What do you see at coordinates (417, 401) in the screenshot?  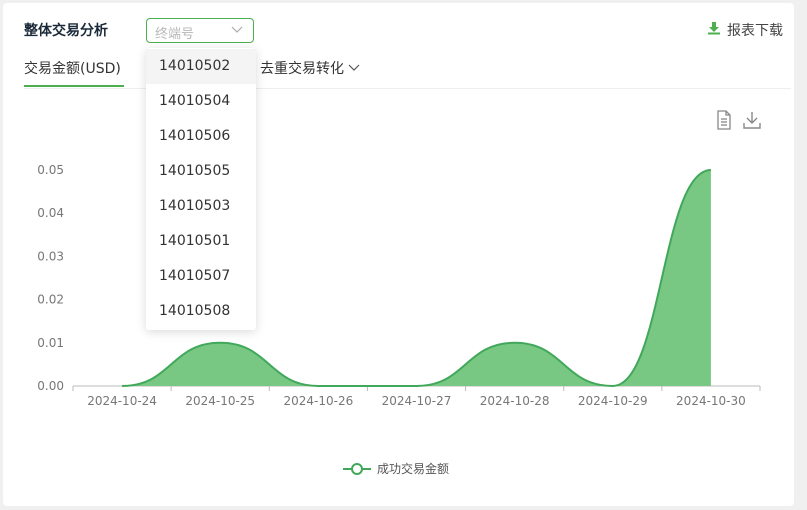 I see `x-tick-label: 2024-10-27` at bounding box center [417, 401].